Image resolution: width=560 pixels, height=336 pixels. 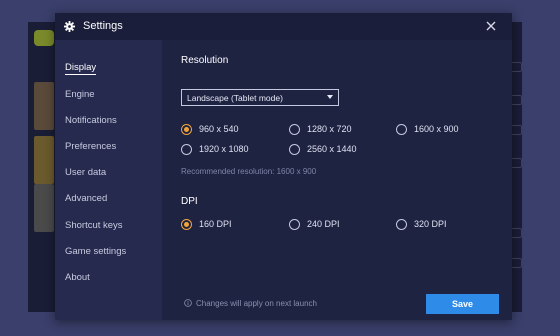 I want to click on apply-on-launch-note: Changes will apply on next launch, so click(x=250, y=303).